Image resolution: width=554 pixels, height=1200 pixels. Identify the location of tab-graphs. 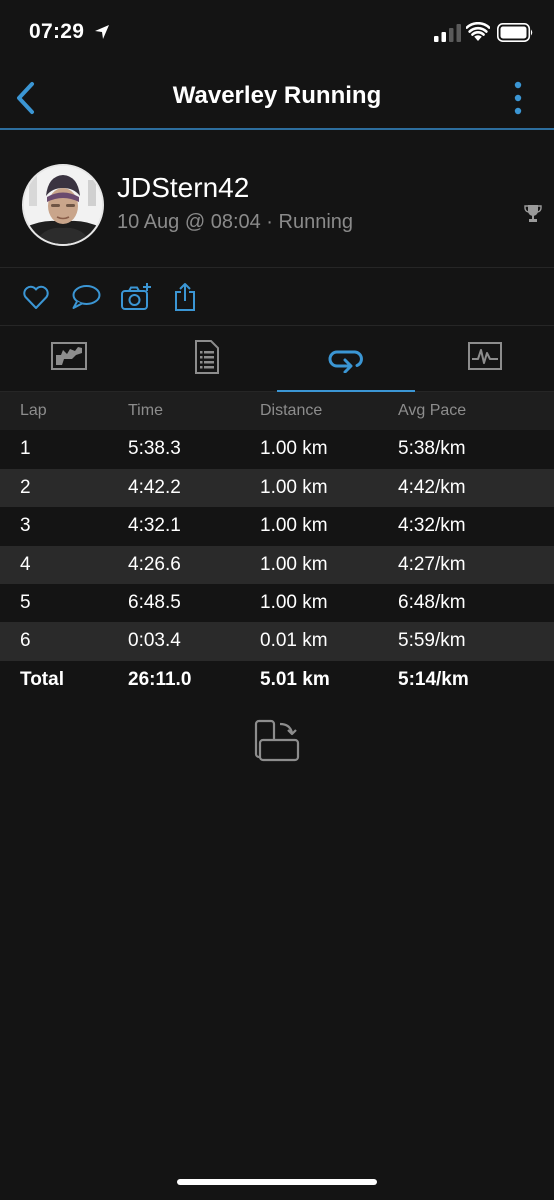
(485, 359).